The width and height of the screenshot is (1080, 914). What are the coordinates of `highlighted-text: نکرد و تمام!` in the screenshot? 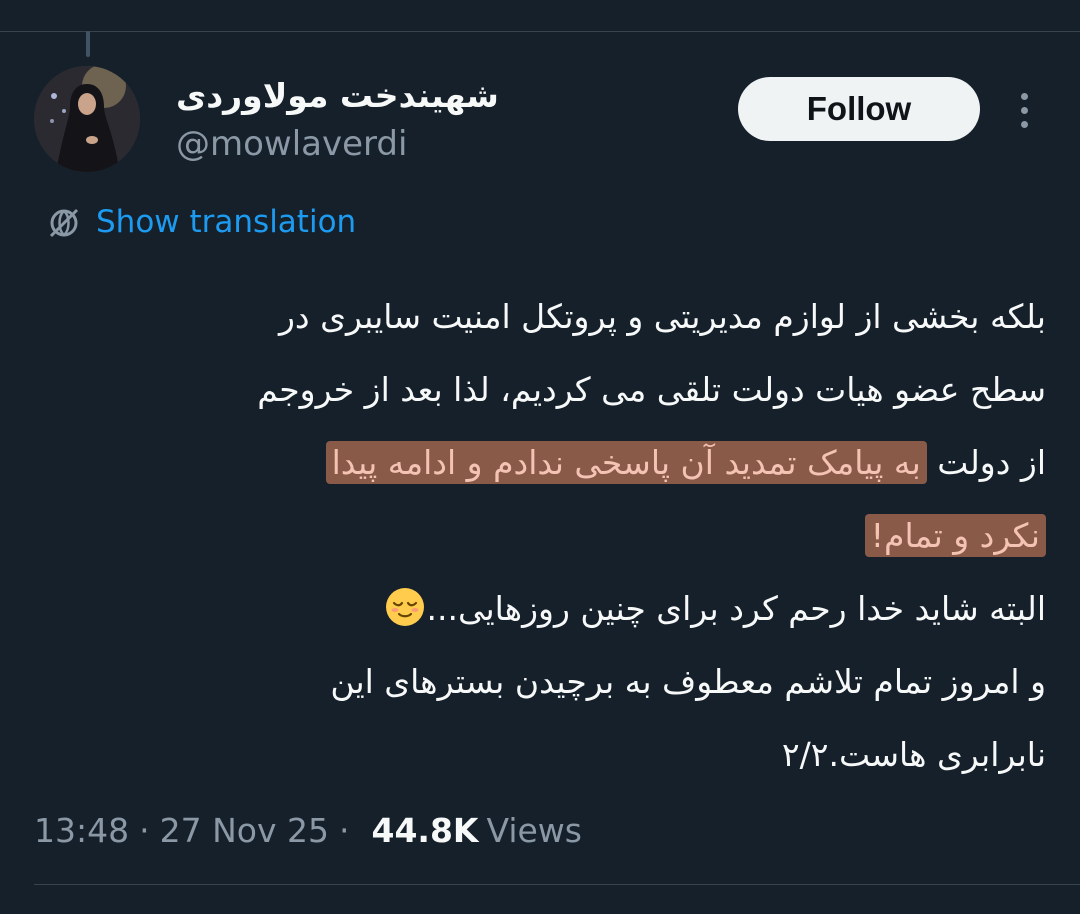 It's located at (955, 535).